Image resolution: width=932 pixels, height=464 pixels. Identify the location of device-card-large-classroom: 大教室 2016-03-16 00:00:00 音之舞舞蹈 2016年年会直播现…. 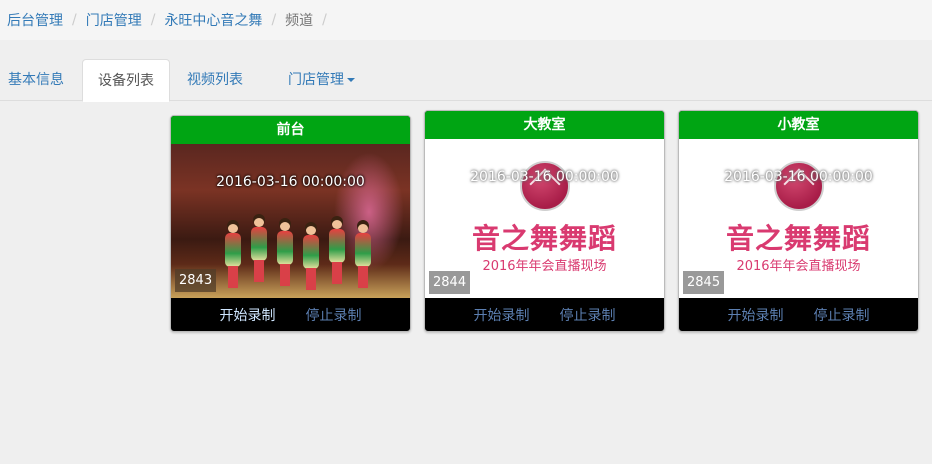
(544, 221).